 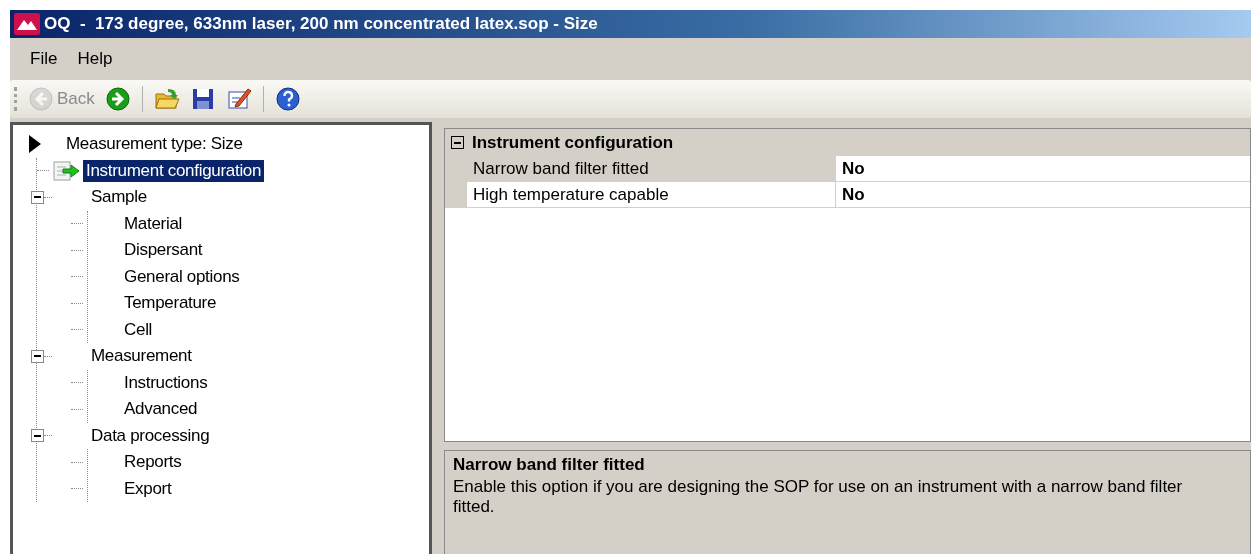 What do you see at coordinates (150, 435) in the screenshot?
I see `tree-item: Data processing` at bounding box center [150, 435].